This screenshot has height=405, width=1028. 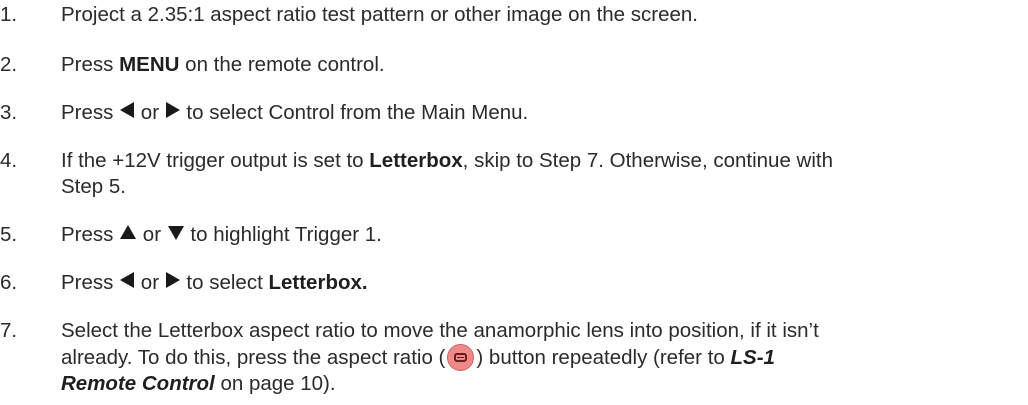 I want to click on step-number: 7., so click(x=9, y=330).